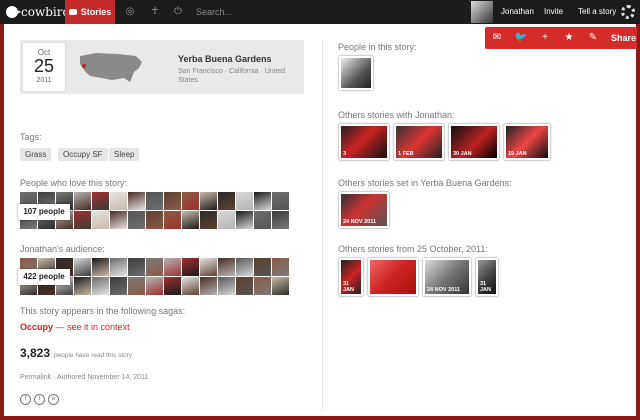 This screenshot has height=420, width=640. Describe the element at coordinates (178, 12) in the screenshot. I see `power-icon: ⏻` at that location.